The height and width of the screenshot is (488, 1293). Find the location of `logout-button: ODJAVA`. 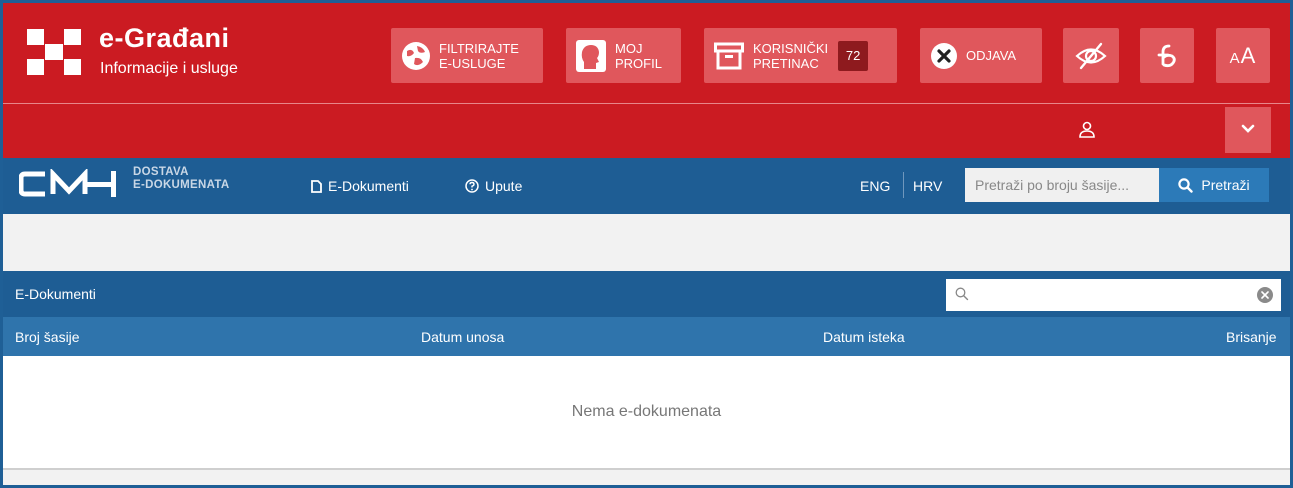

logout-button: ODJAVA is located at coordinates (981, 55).